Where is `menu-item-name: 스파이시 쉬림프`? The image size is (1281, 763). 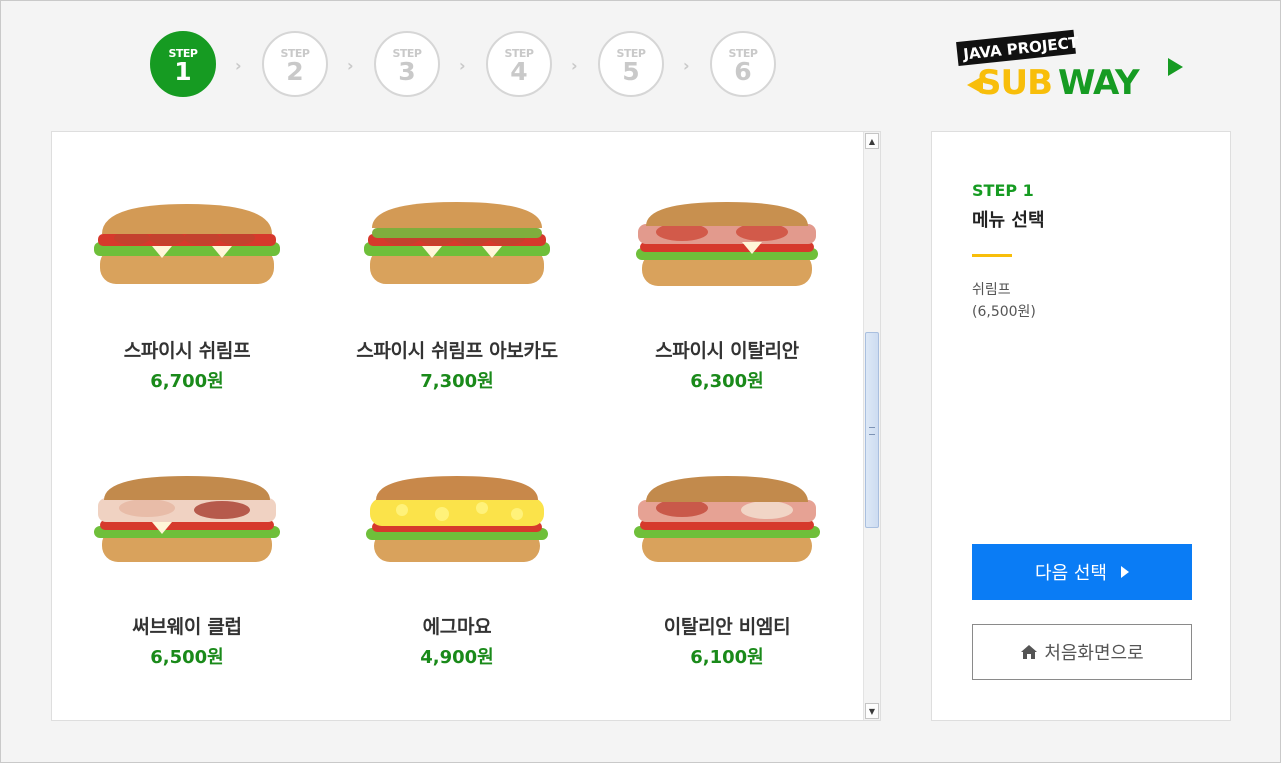
menu-item-name: 스파이시 쉬림프 is located at coordinates (187, 351).